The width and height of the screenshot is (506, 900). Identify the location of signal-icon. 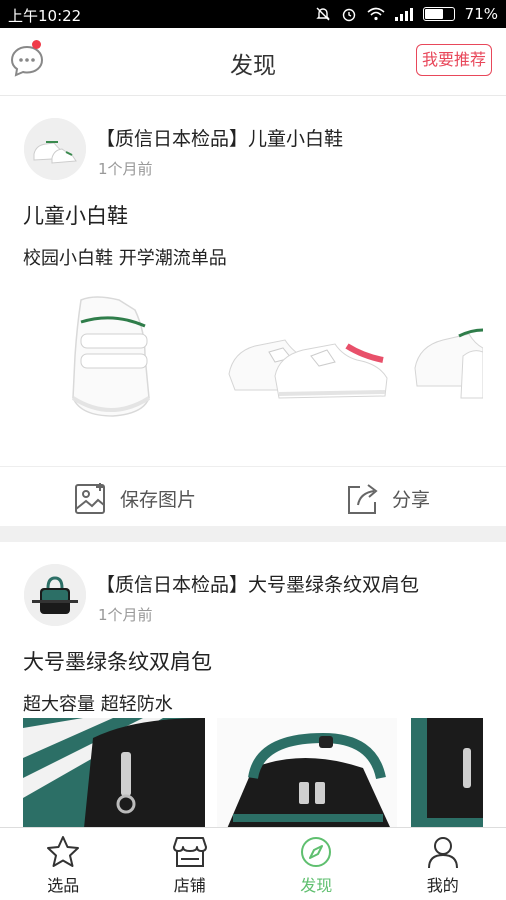
(403, 14).